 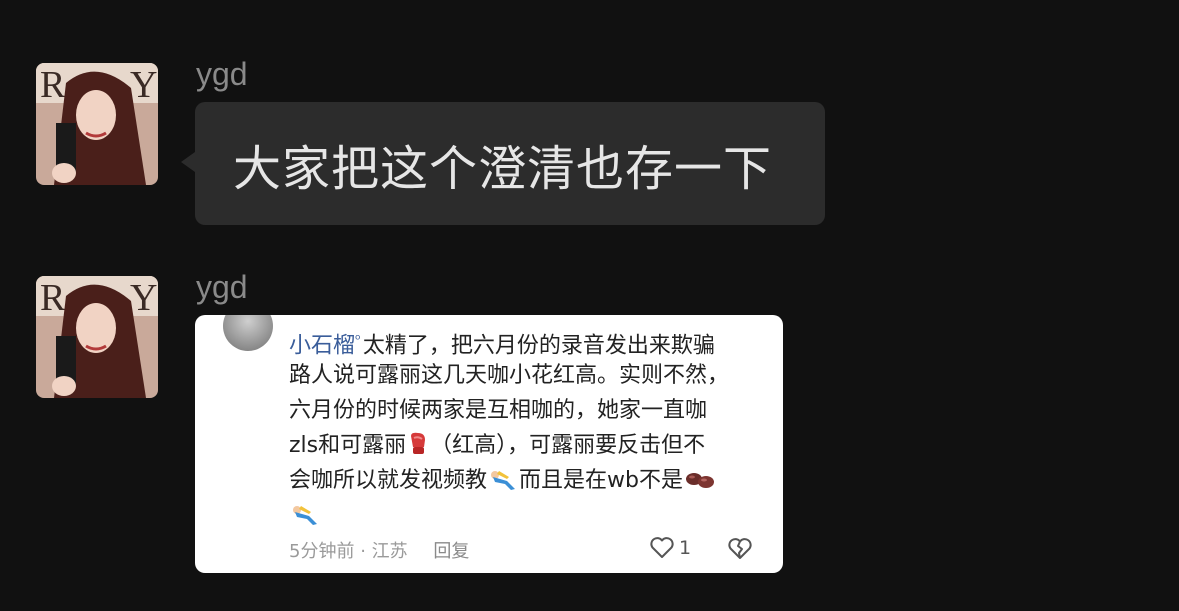 What do you see at coordinates (248, 333) in the screenshot?
I see `commenter-avatar` at bounding box center [248, 333].